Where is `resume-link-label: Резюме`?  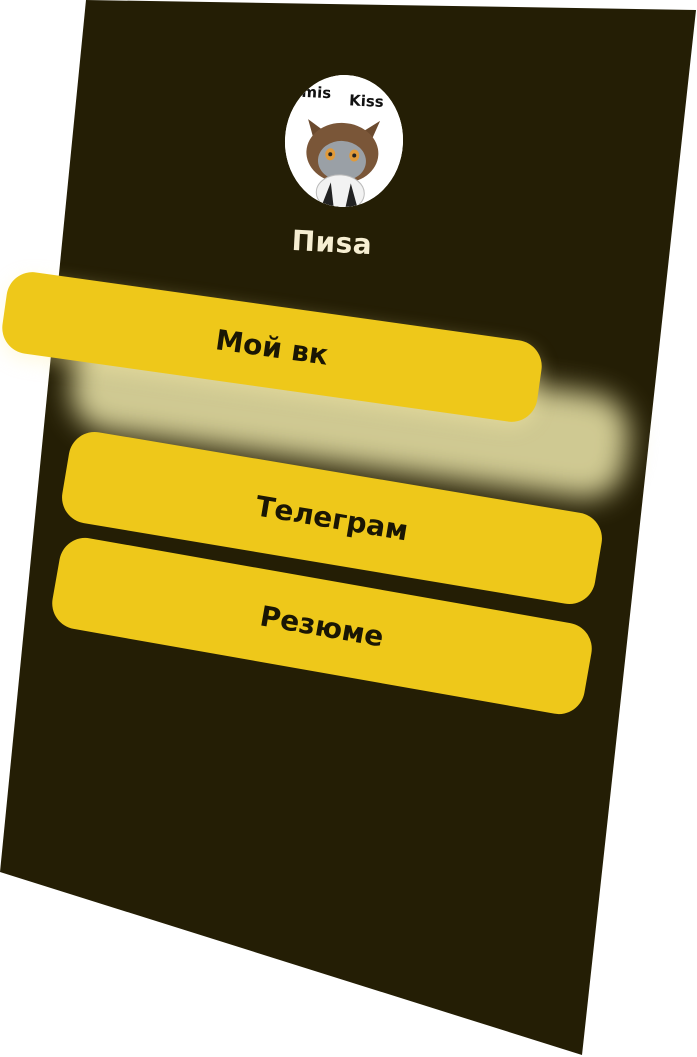
resume-link-label: Резюме is located at coordinates (322, 626).